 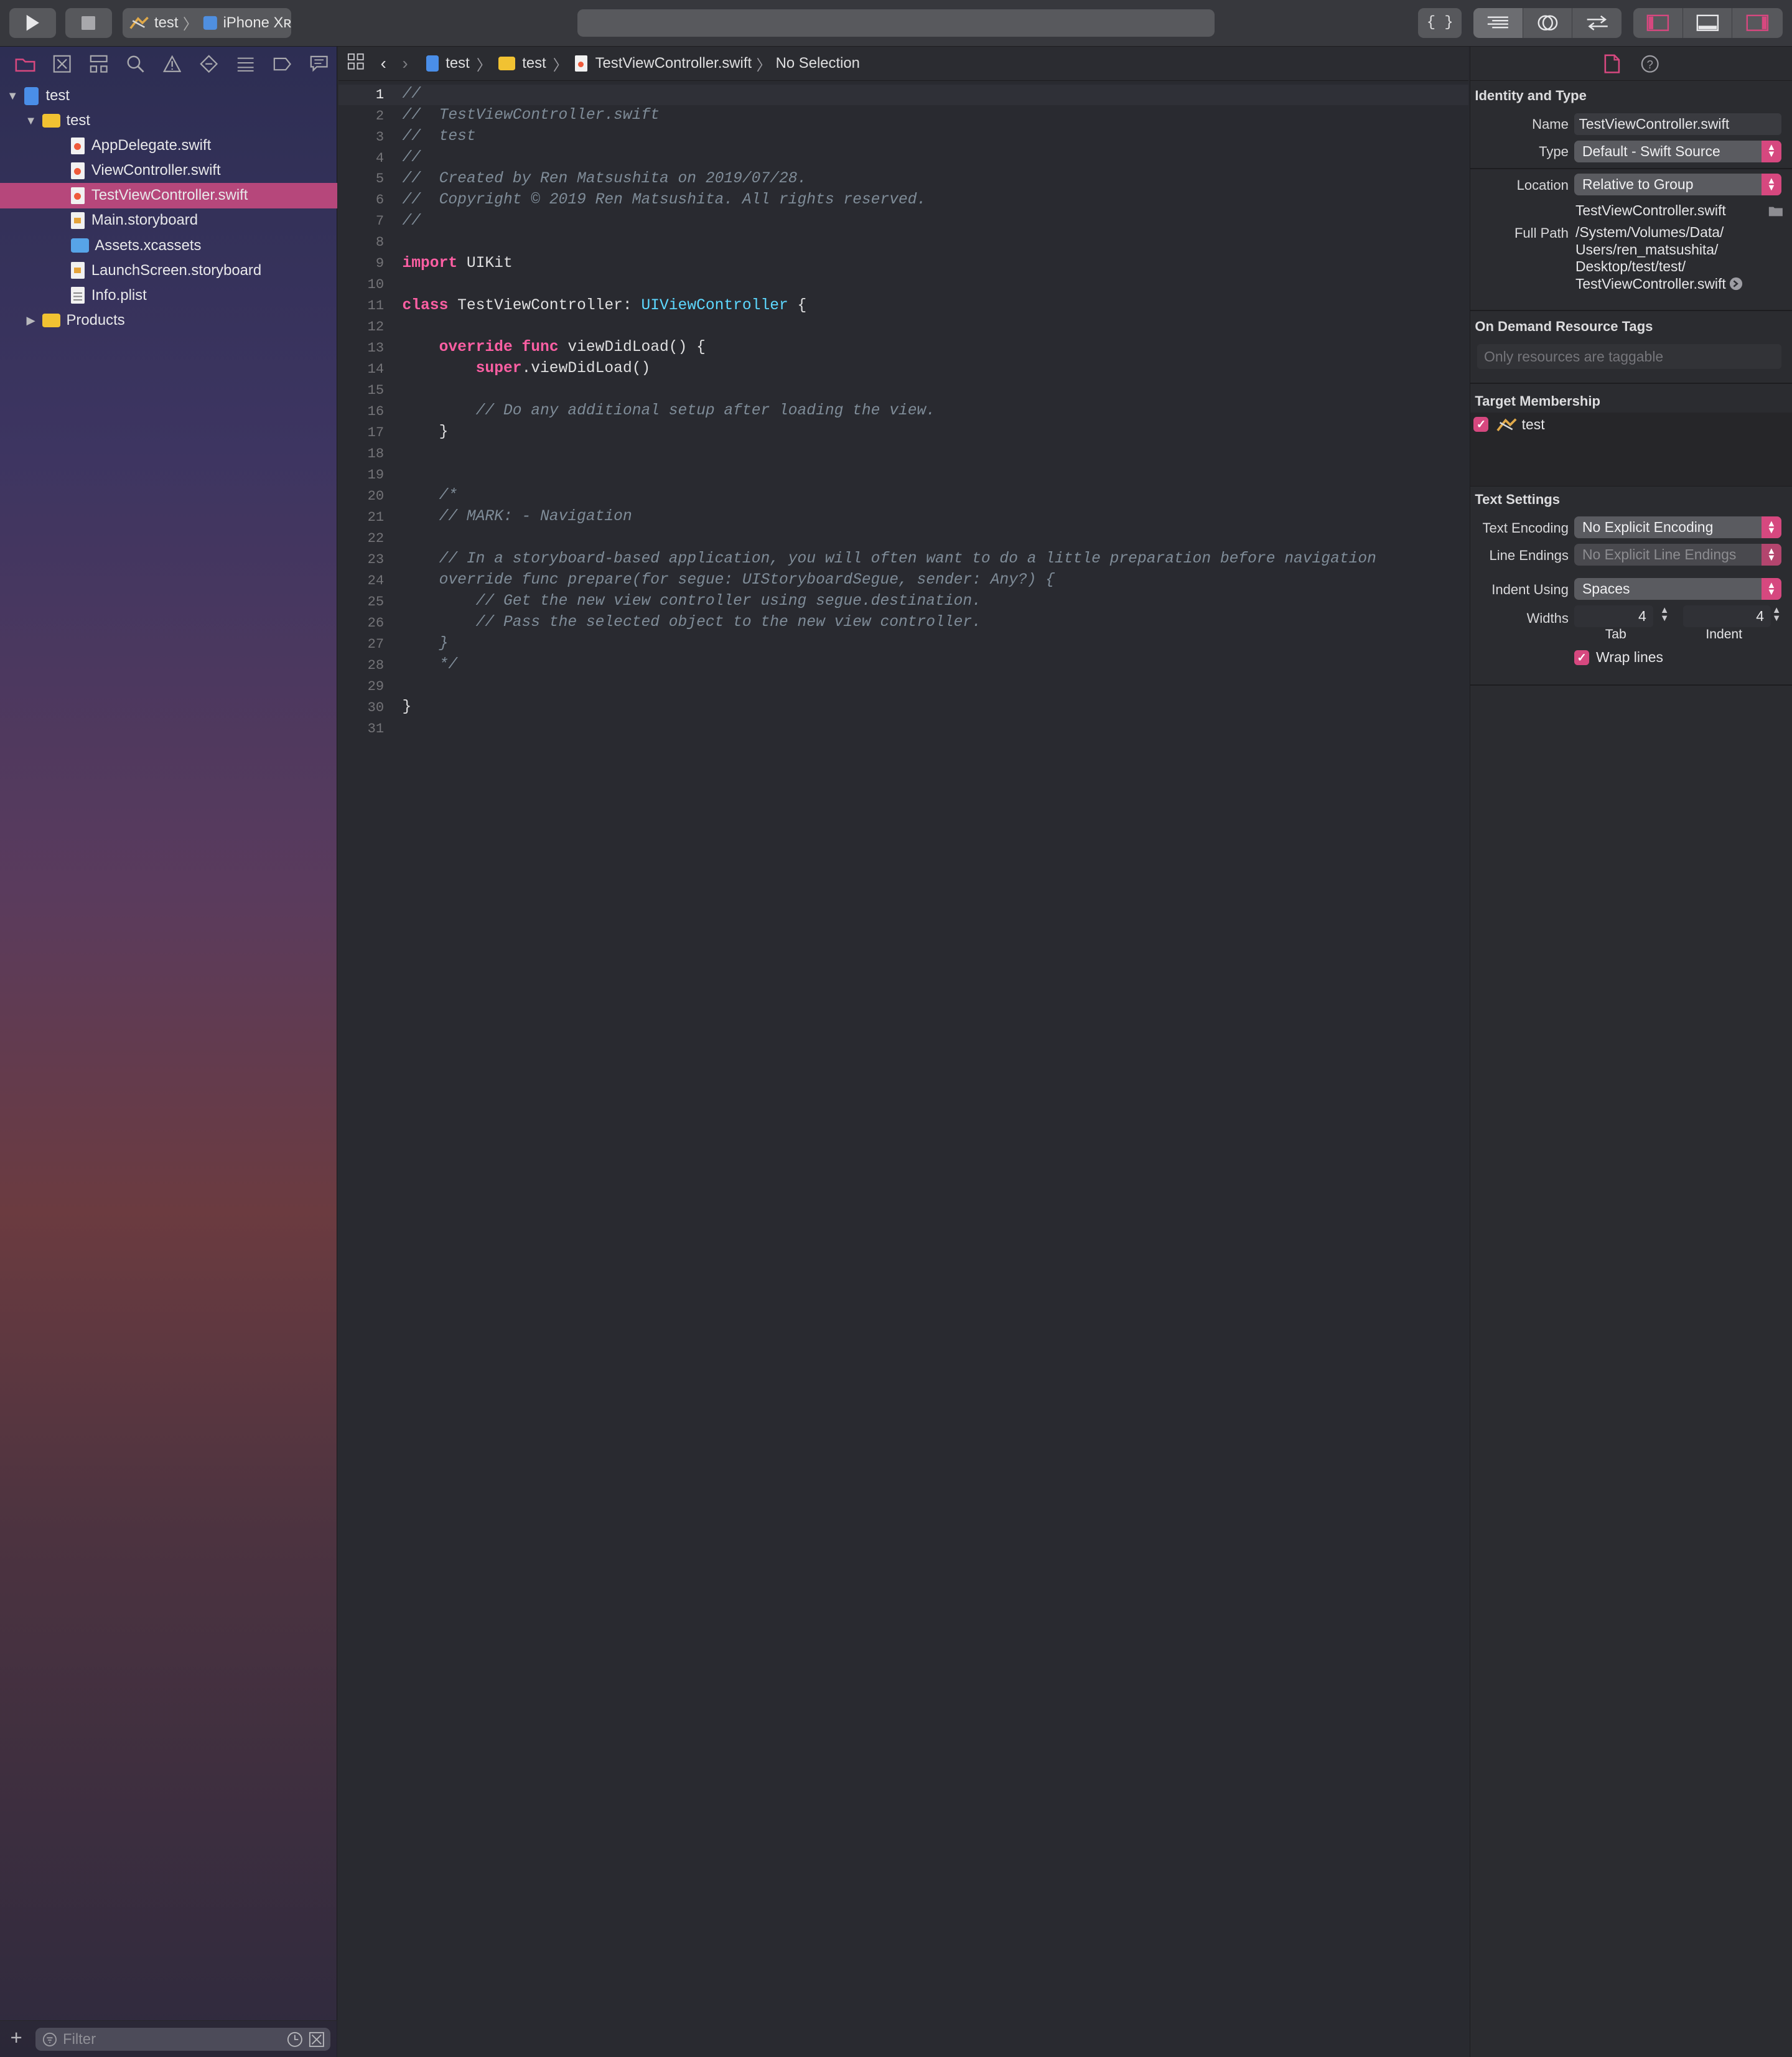 I want to click on filter-input: Filter, so click(x=182, y=2039).